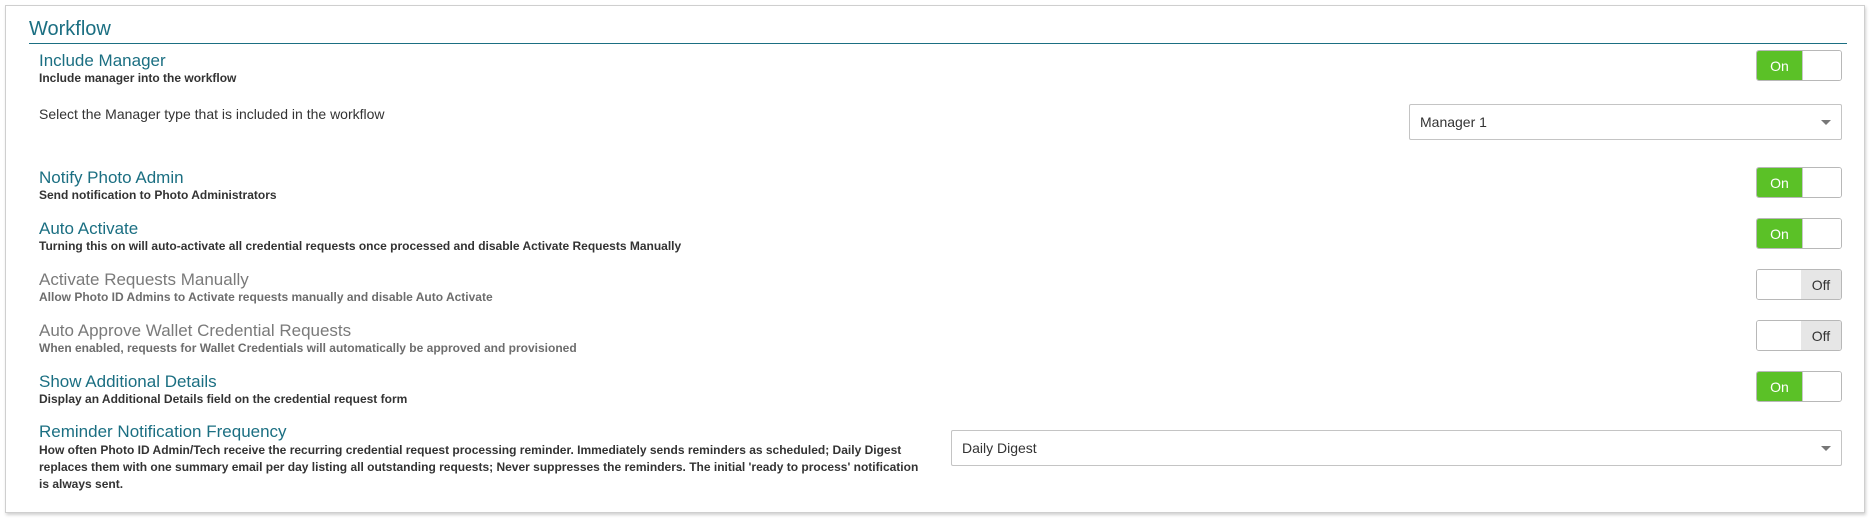  What do you see at coordinates (70, 29) in the screenshot?
I see `section-title: Workflow` at bounding box center [70, 29].